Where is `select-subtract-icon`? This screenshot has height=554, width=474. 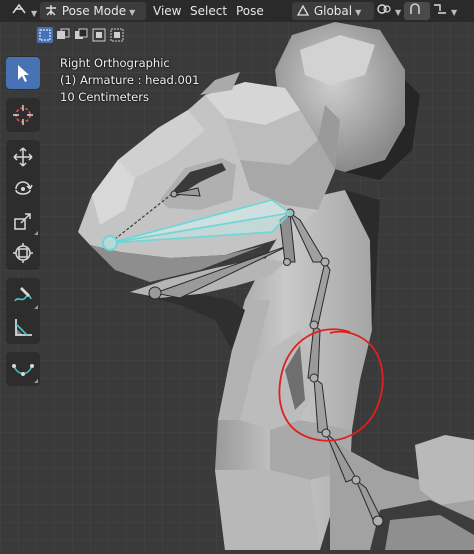
select-subtract-icon is located at coordinates (81, 33).